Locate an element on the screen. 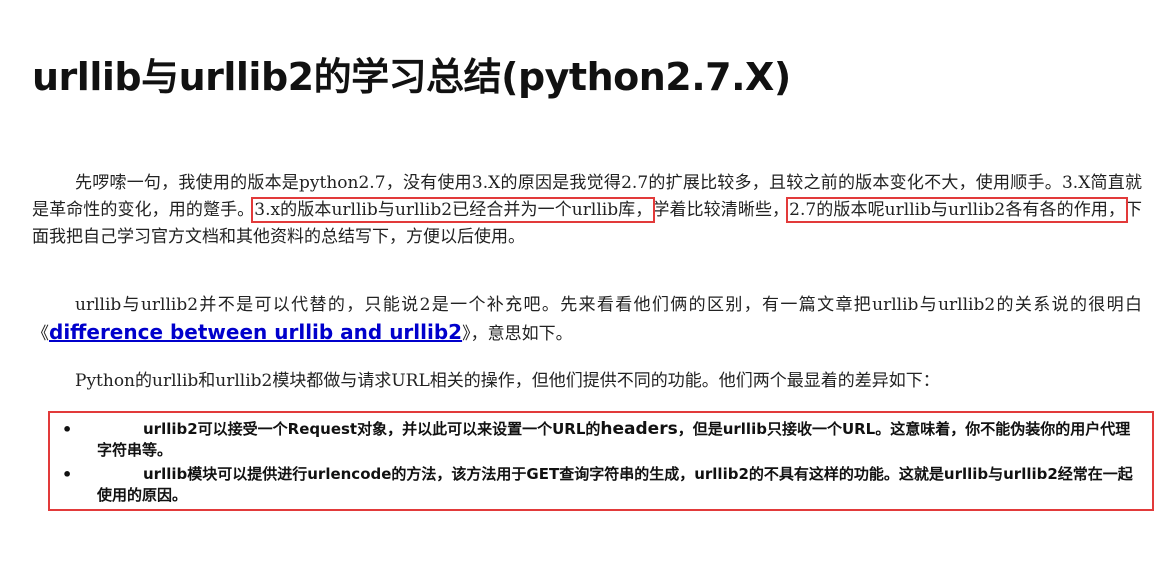  article-title: urllib与urllib2的学习总结(python2.7.X) is located at coordinates (411, 77).